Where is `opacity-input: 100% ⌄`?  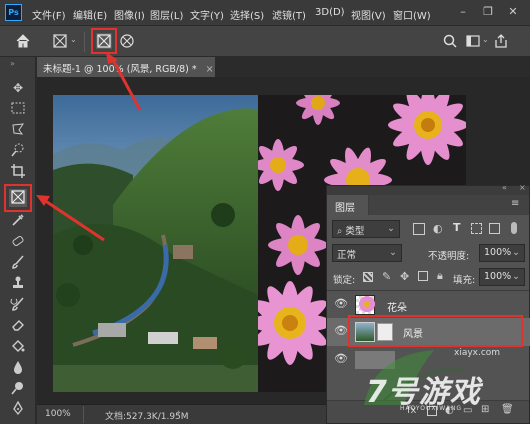
opacity-input: 100% ⌄ is located at coordinates (502, 253).